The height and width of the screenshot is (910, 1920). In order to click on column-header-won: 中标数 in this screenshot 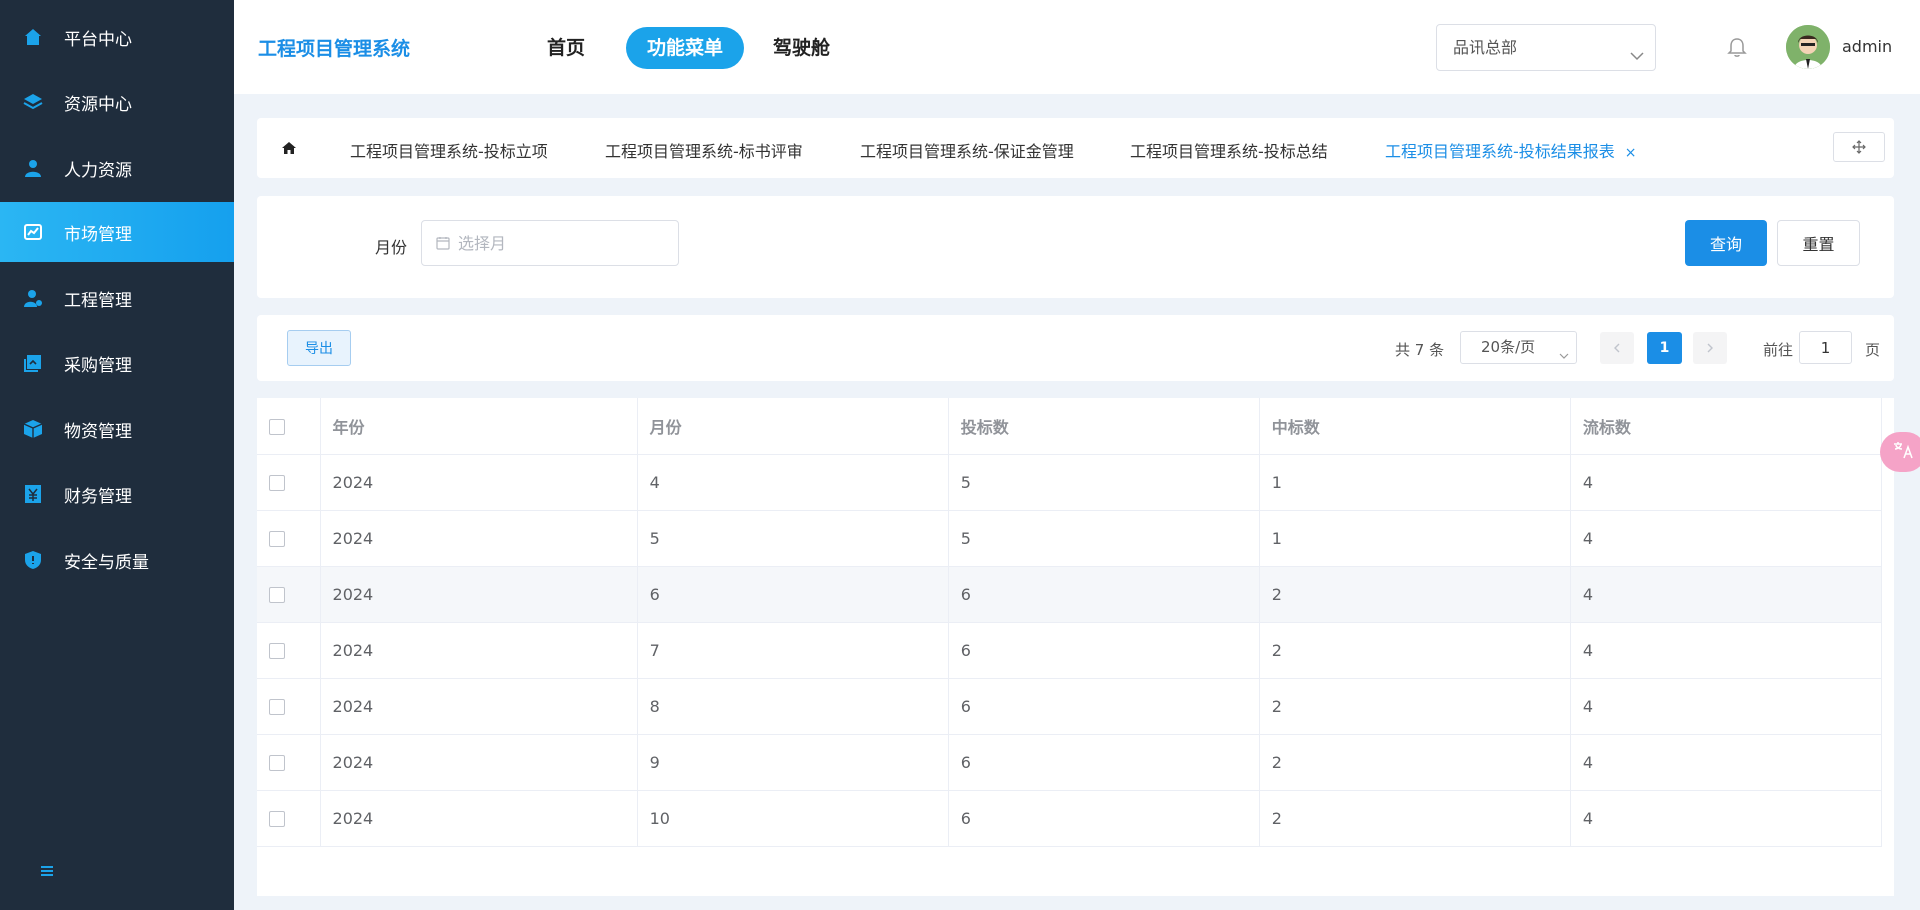, I will do `click(1415, 426)`.